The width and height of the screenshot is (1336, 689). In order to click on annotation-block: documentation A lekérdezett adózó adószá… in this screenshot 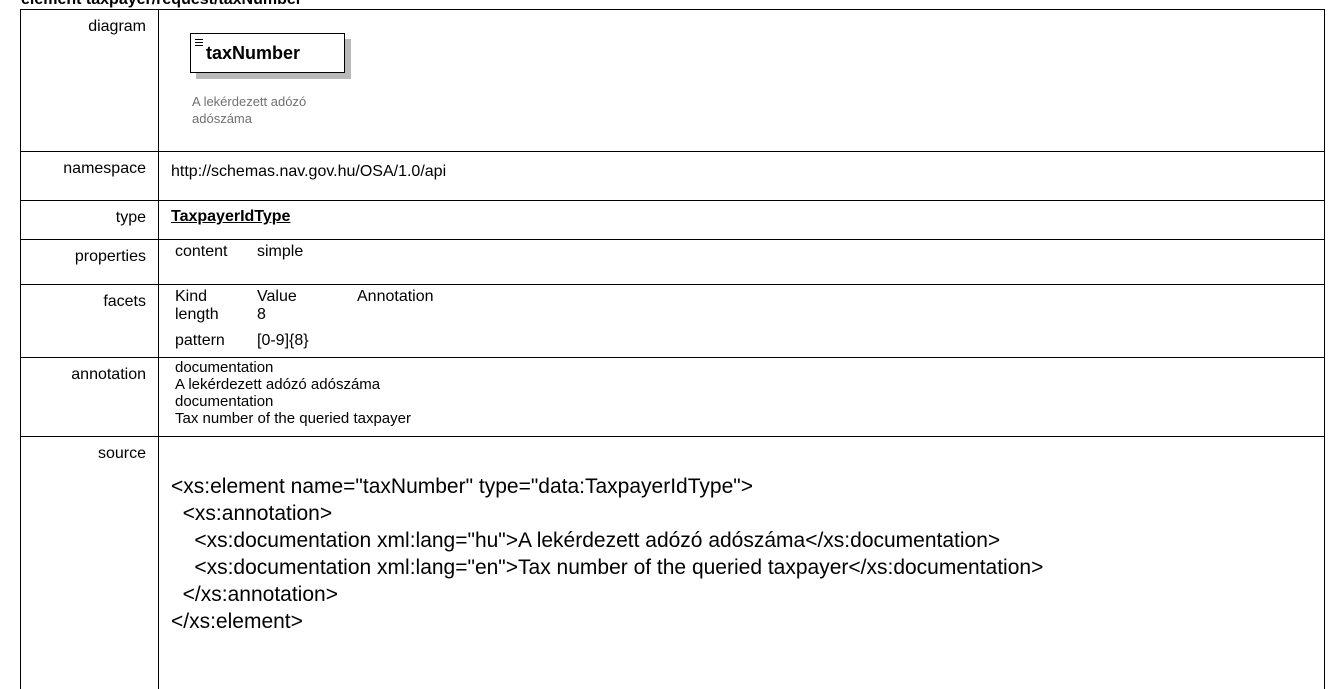, I will do `click(749, 392)`.